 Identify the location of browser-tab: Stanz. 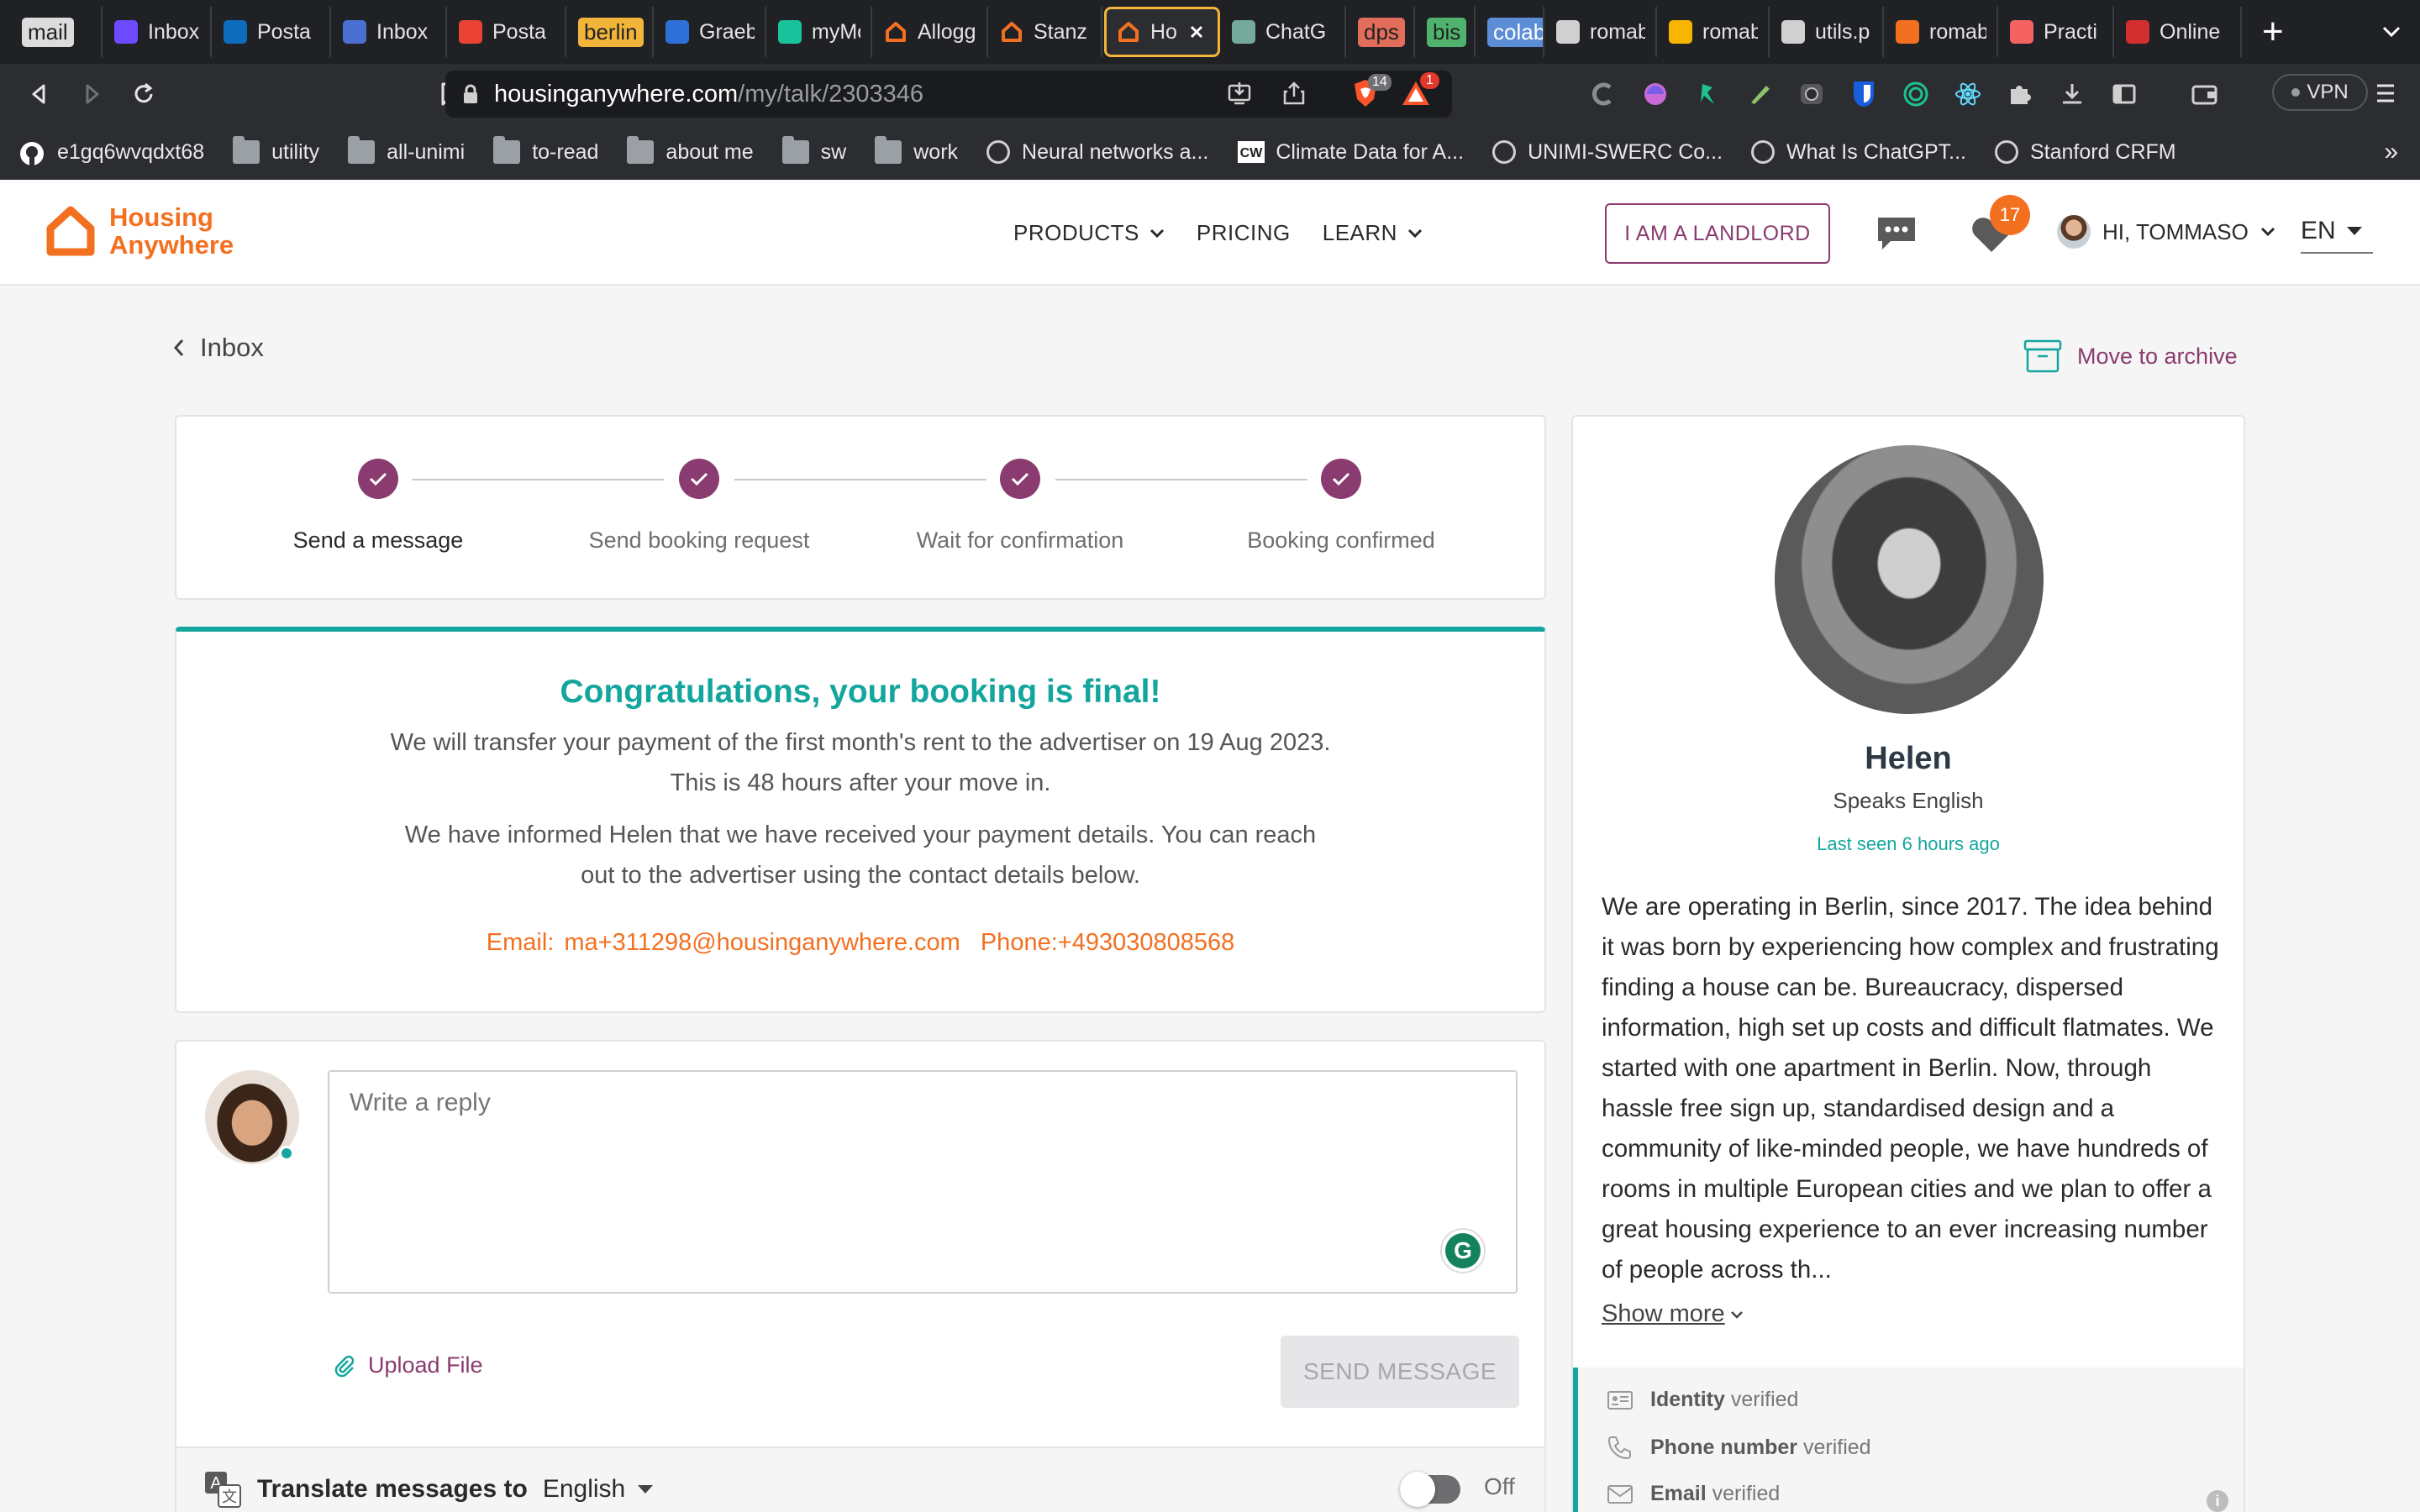
(1046, 32).